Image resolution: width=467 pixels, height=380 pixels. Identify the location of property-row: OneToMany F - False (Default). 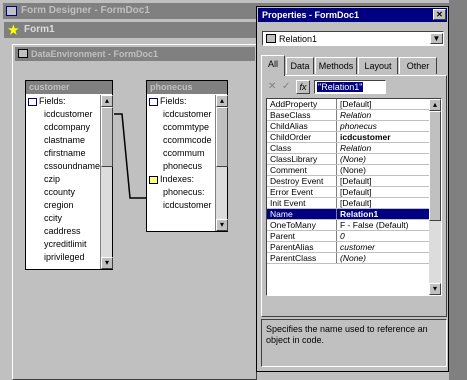
(348, 225).